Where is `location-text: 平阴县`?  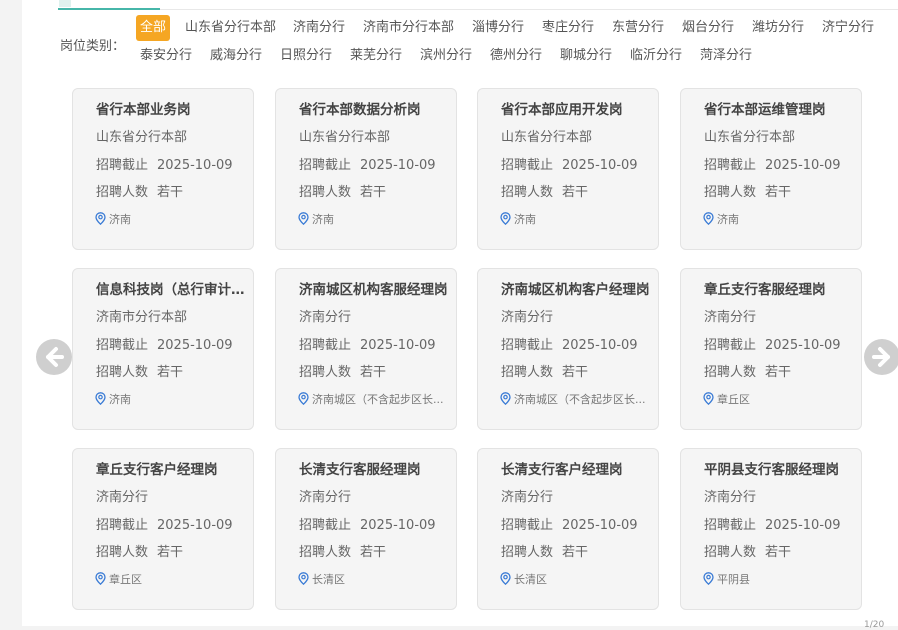
location-text: 平阴县 is located at coordinates (733, 579).